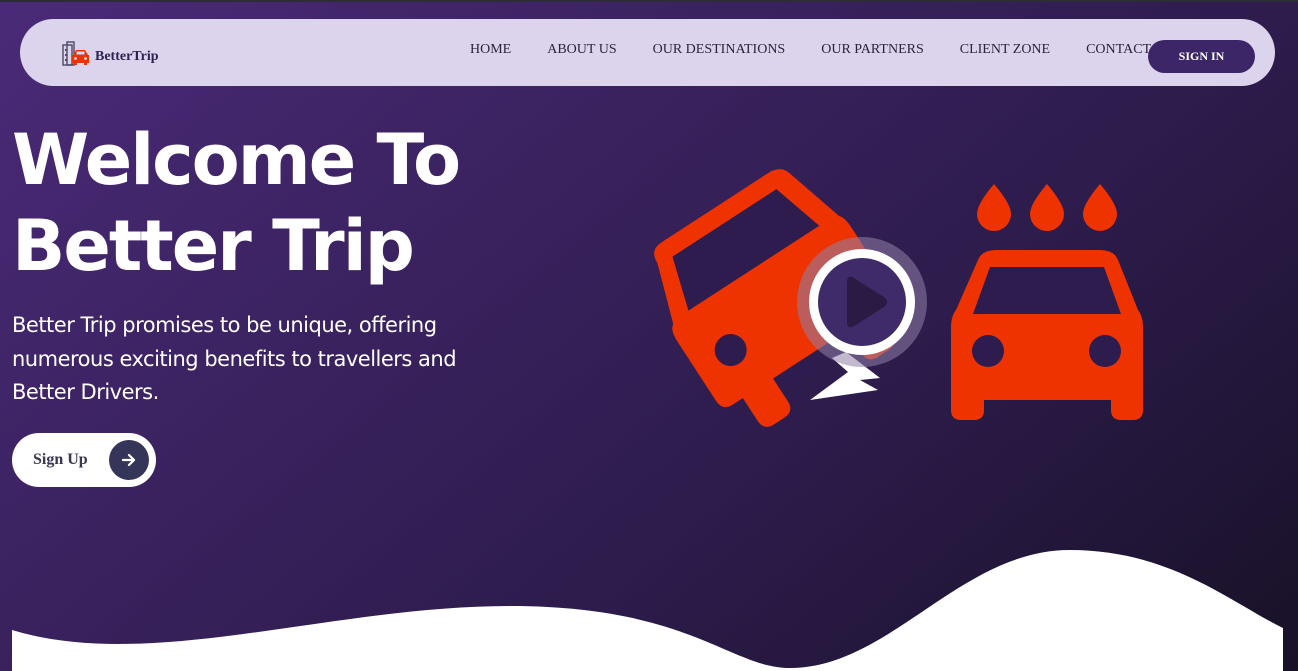 The height and width of the screenshot is (671, 1298). Describe the element at coordinates (236, 160) in the screenshot. I see `hero-title-line1: Welcome To` at that location.